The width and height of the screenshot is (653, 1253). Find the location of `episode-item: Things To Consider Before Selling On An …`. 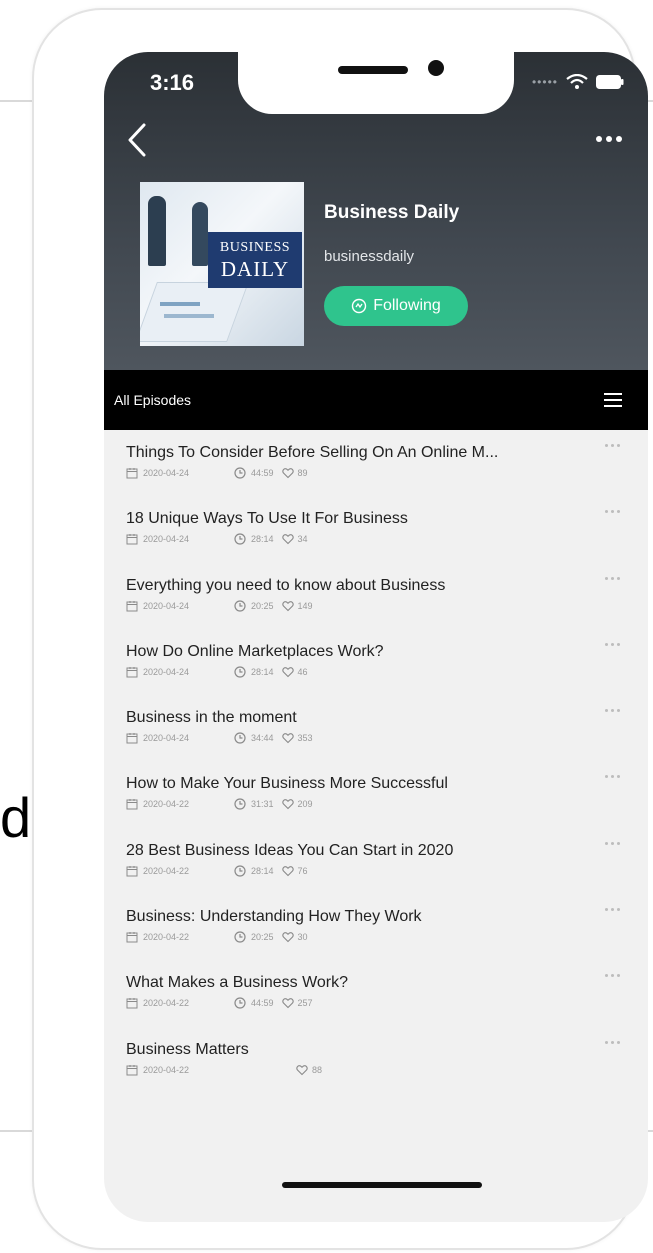

episode-item: Things To Consider Before Selling On An … is located at coordinates (376, 463).